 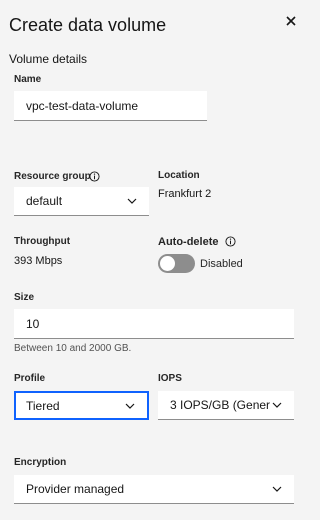 I want to click on auto-delete-state: Disabled, so click(x=221, y=264).